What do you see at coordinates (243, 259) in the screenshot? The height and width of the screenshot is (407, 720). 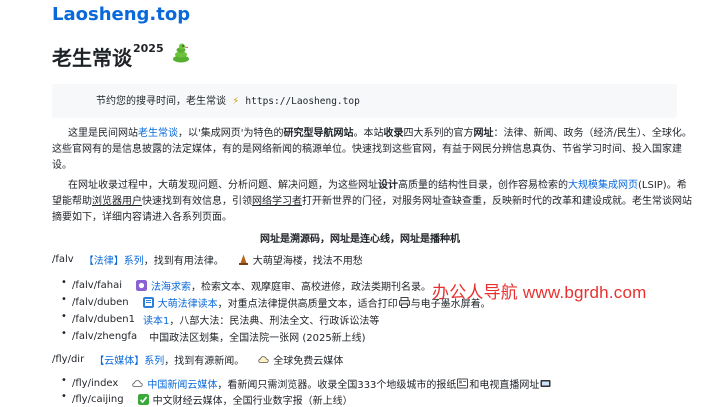 I see `watchtower-icon` at bounding box center [243, 259].